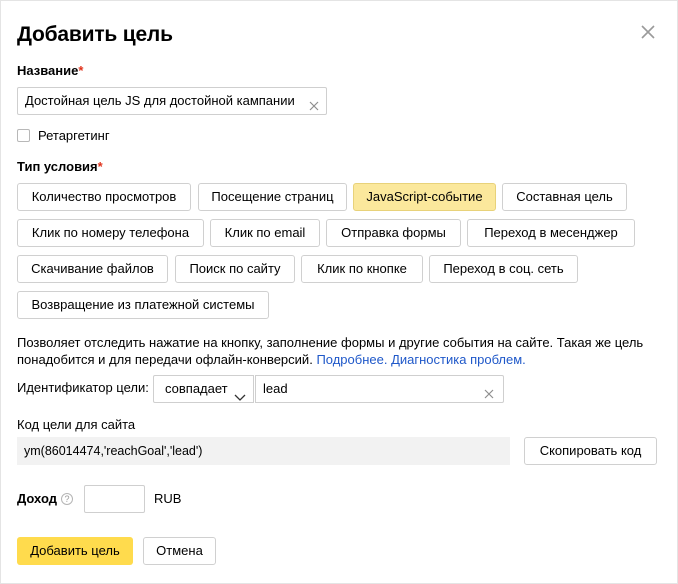 Image resolution: width=678 pixels, height=584 pixels. I want to click on copy-code-button: Скопировать код, so click(590, 451).